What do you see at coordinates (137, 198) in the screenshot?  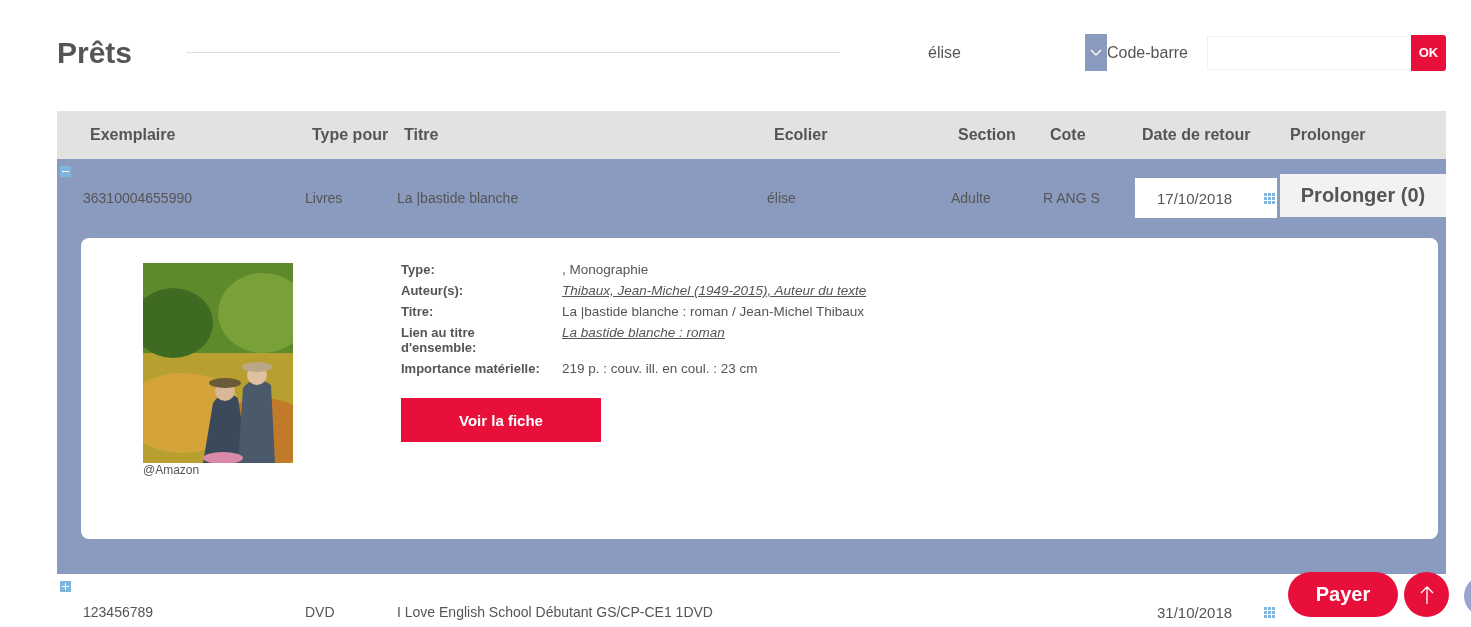 I see `table-cell: 36310004655990` at bounding box center [137, 198].